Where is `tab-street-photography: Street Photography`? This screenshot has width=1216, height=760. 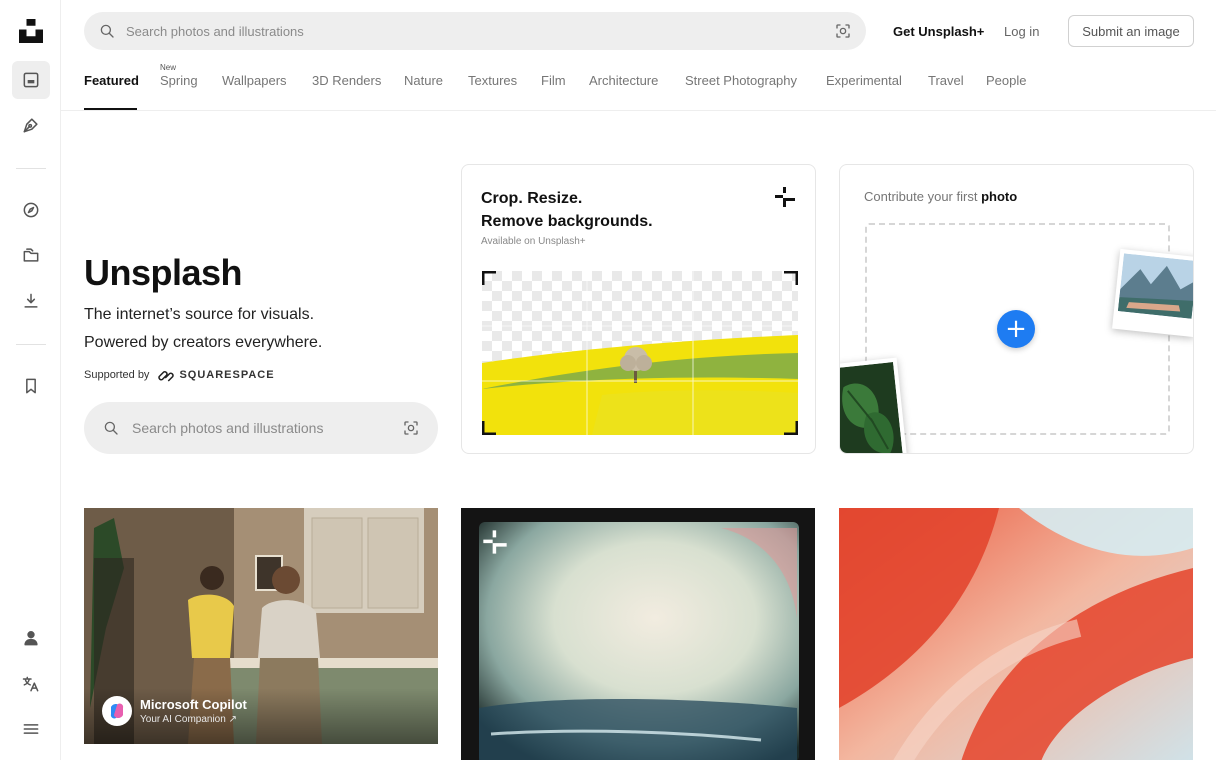
tab-street-photography: Street Photography is located at coordinates (741, 80).